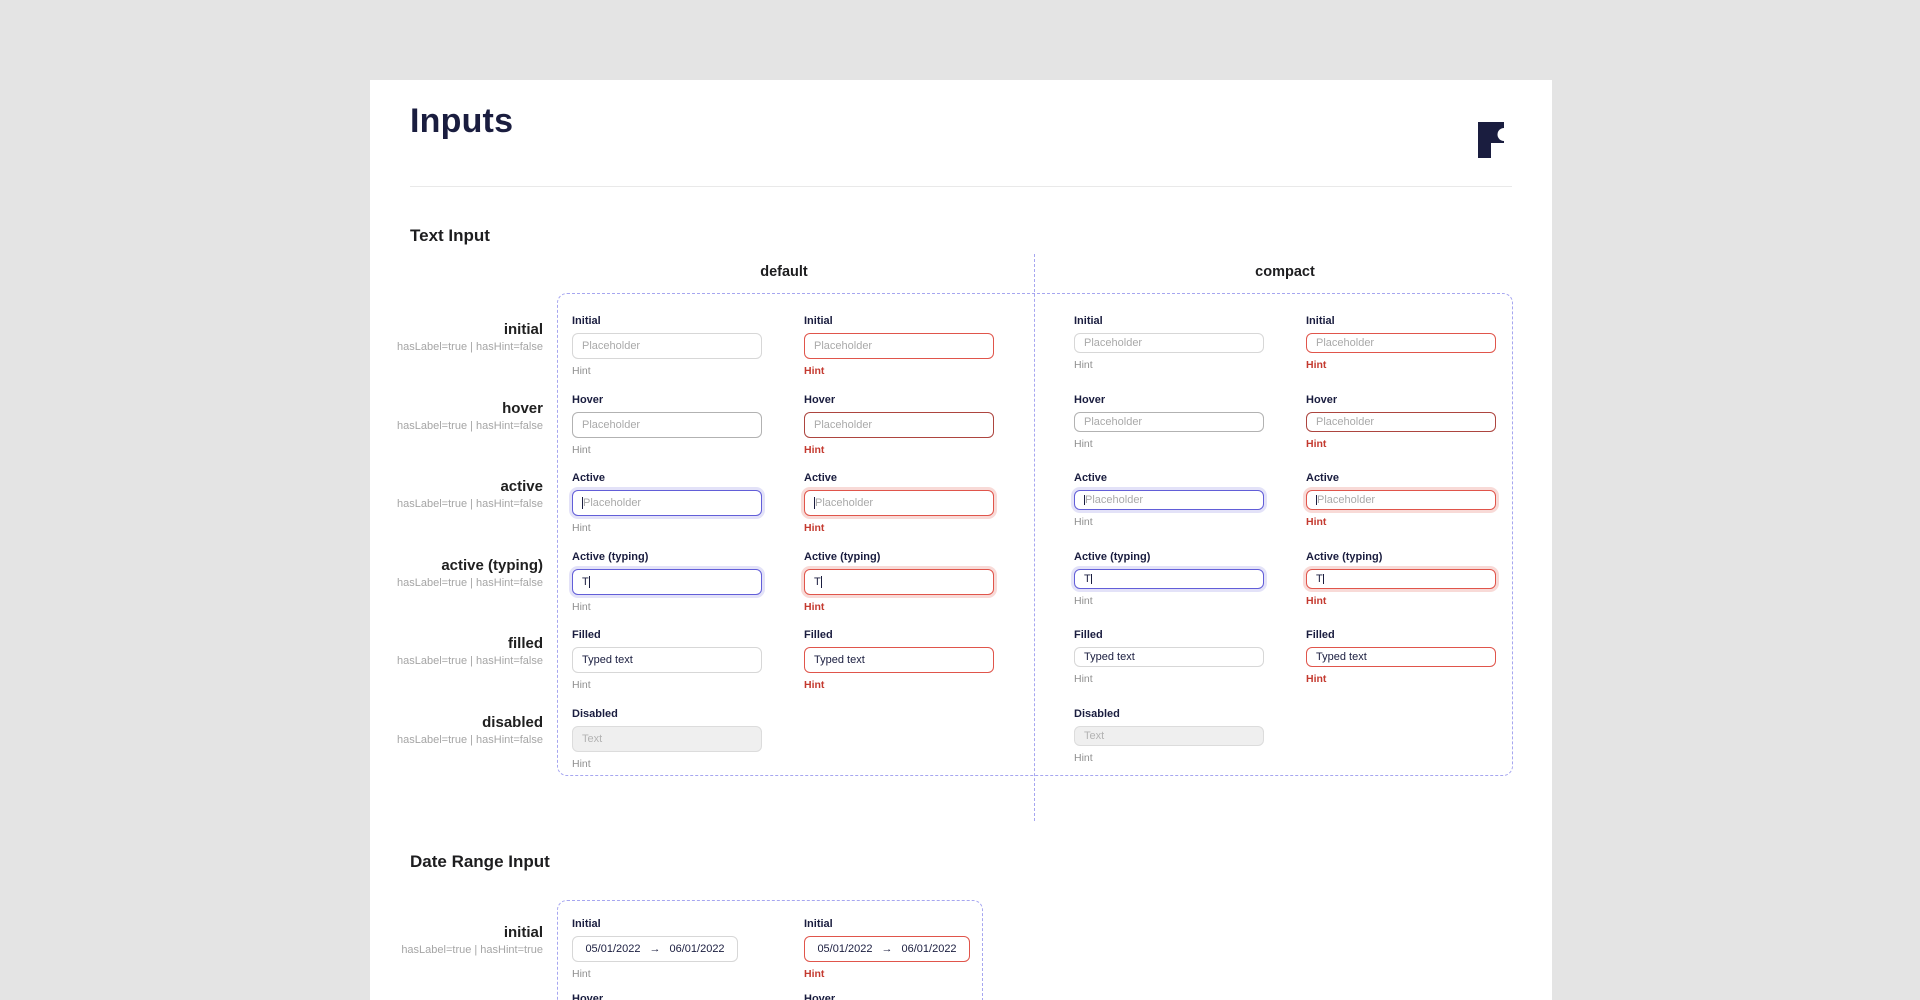  What do you see at coordinates (523, 932) in the screenshot?
I see `row-state-name: initial` at bounding box center [523, 932].